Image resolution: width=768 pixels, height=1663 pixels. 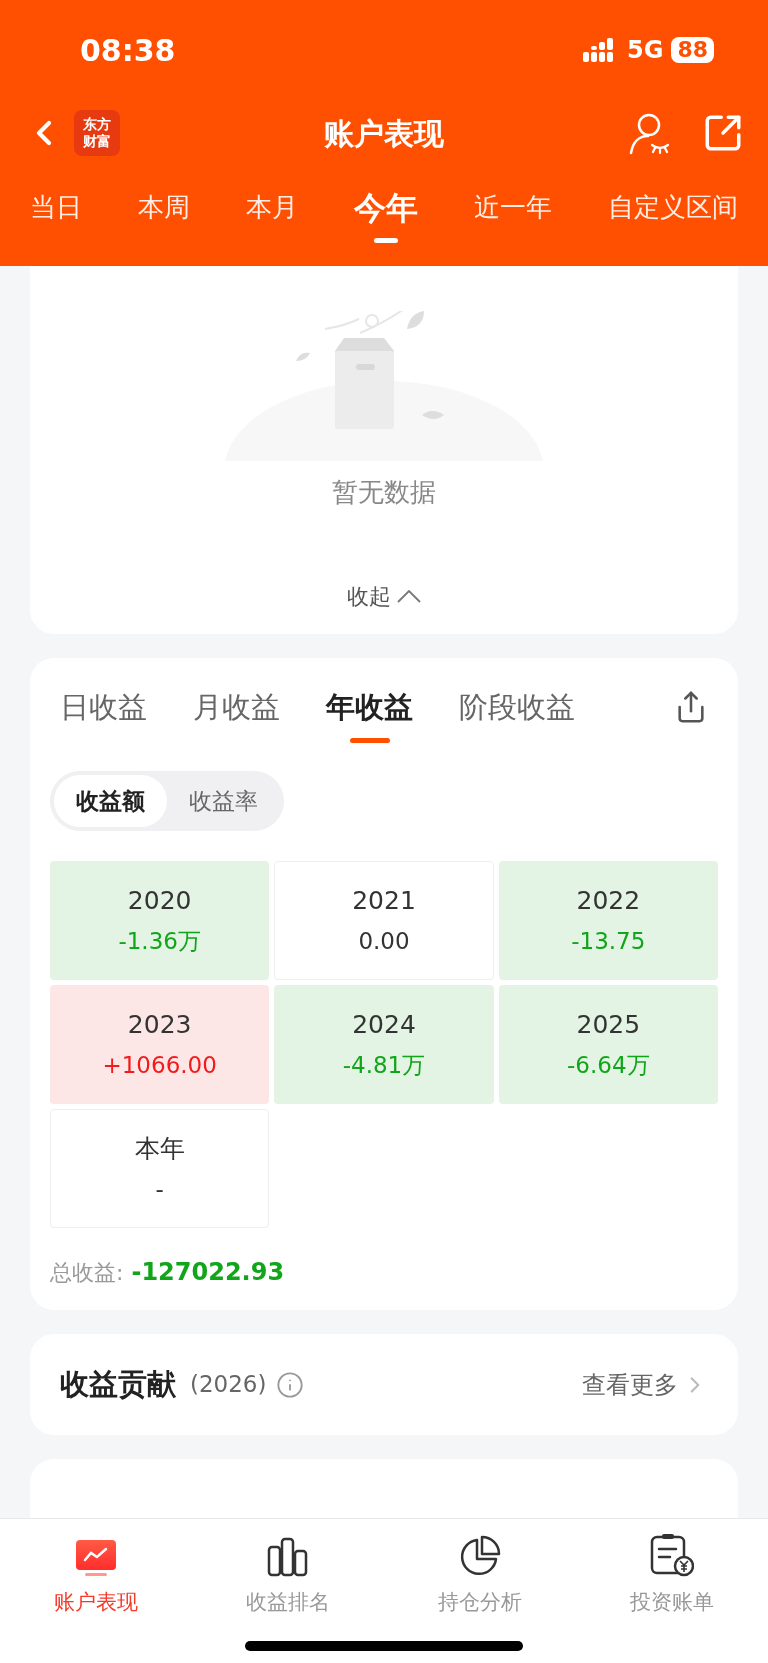 I want to click on nav-tab: 账户表现, so click(x=96, y=1576).